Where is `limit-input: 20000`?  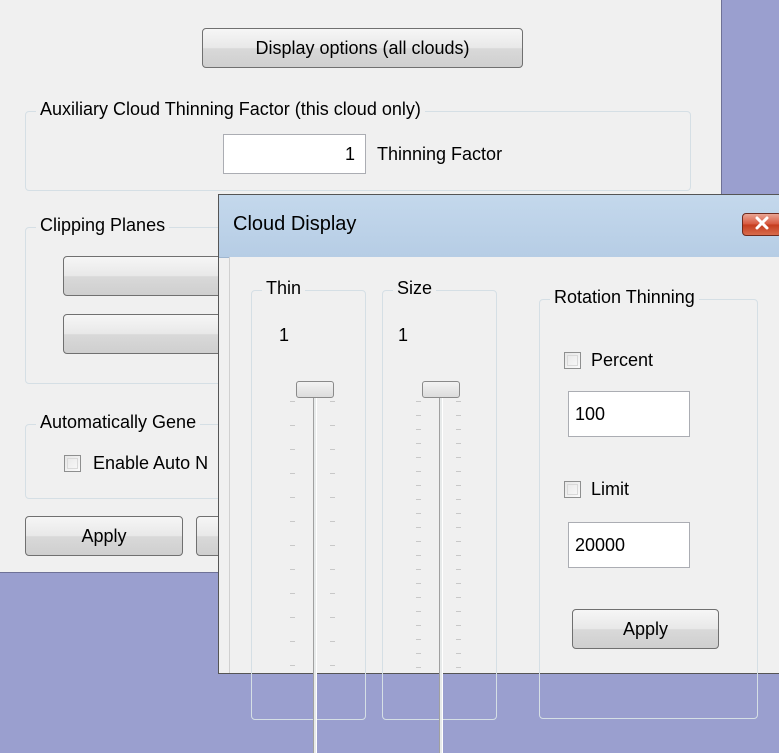 limit-input: 20000 is located at coordinates (629, 545).